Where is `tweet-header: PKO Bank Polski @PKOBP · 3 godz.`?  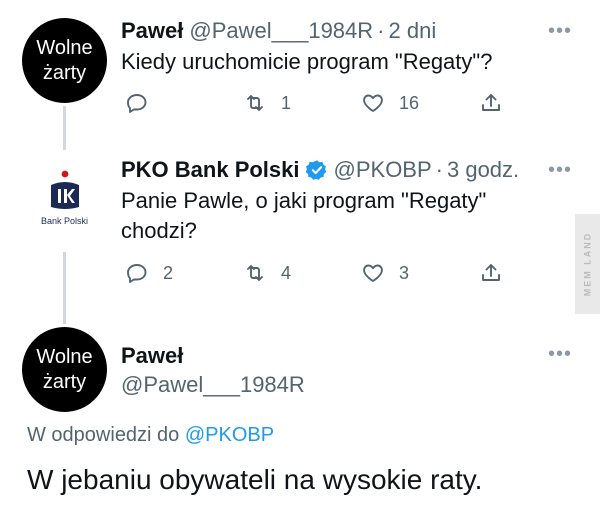 tweet-header: PKO Bank Polski @PKOBP · 3 godz. is located at coordinates (320, 170).